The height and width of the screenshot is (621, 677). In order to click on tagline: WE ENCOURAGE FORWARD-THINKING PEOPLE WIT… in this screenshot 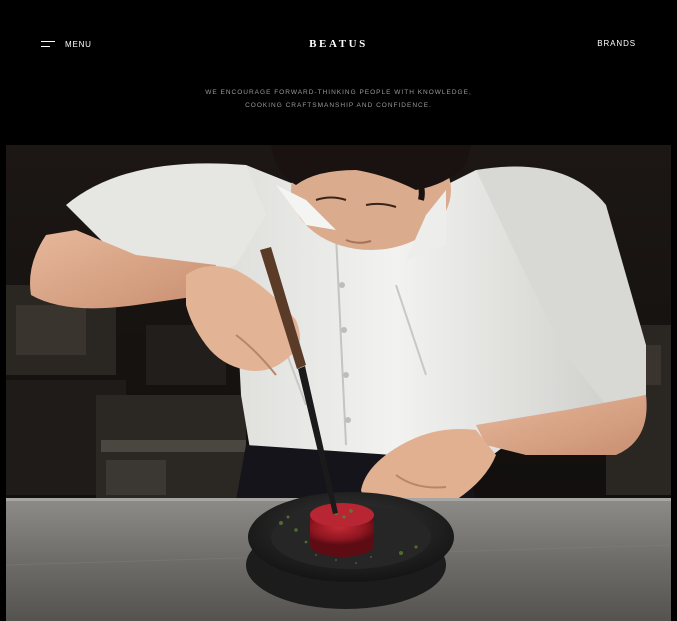, I will do `click(338, 99)`.